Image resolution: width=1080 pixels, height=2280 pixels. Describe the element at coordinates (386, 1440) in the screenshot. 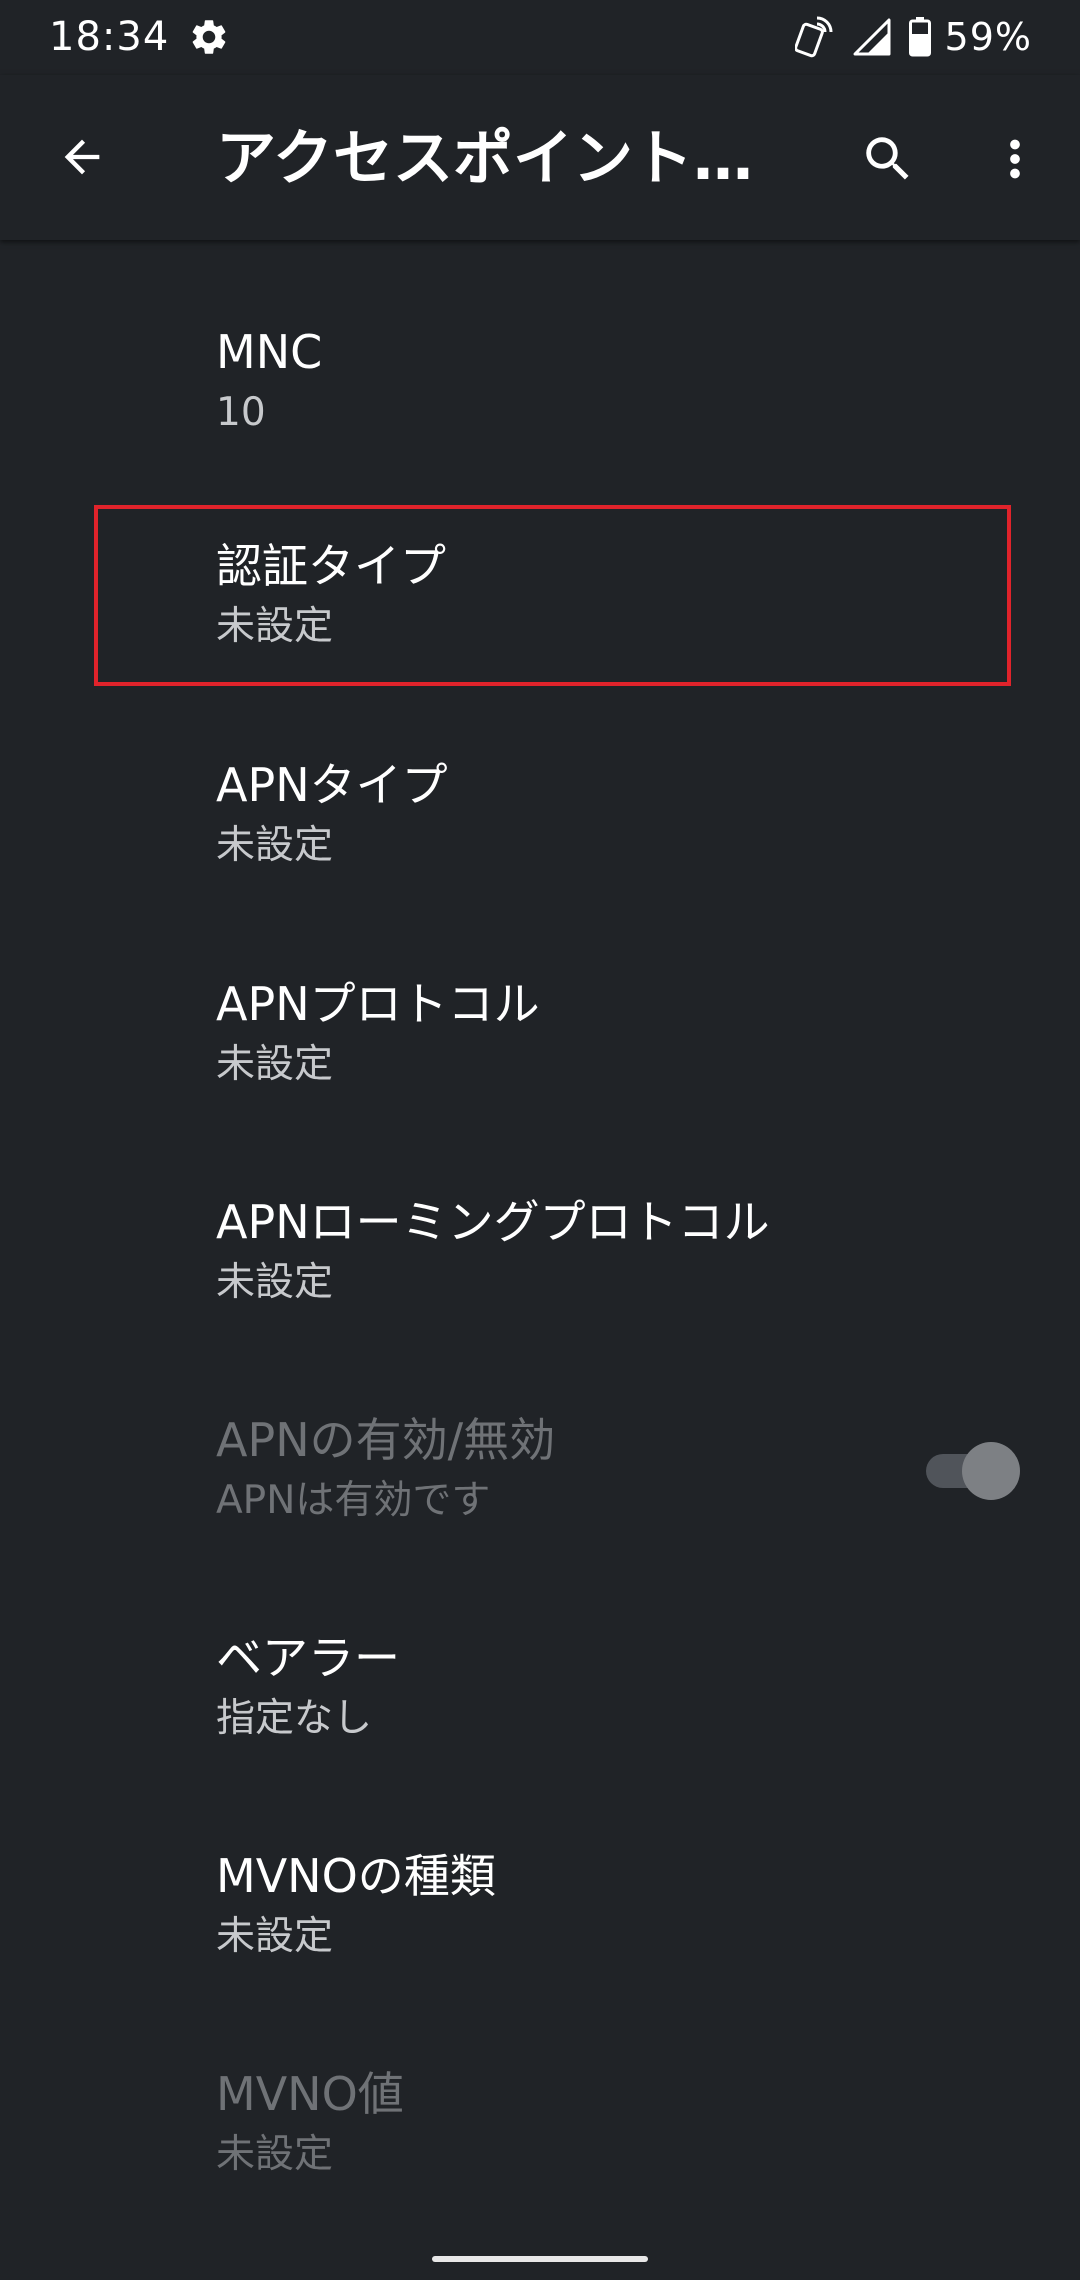

I see `pref-title: APNの有効/無効` at that location.